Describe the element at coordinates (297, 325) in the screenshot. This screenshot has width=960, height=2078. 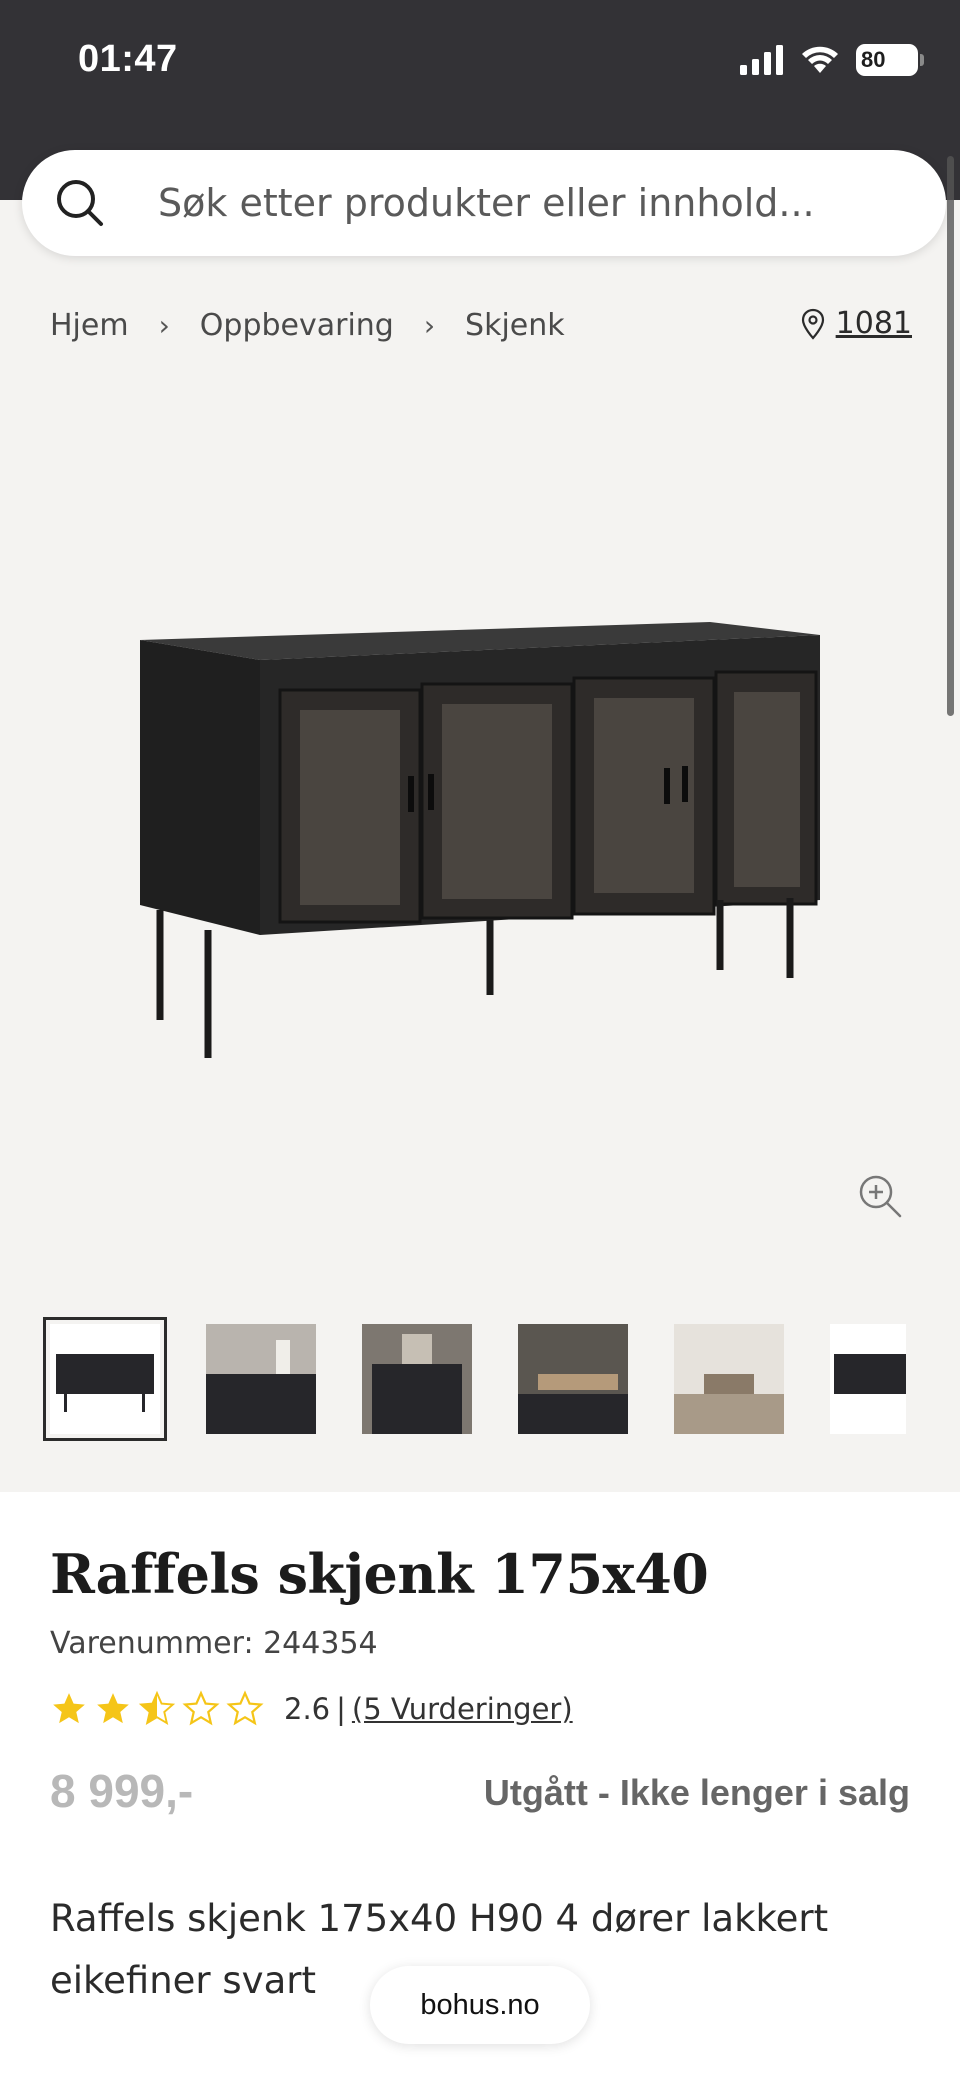
I see `breadcrumb-storage: Oppbevaring` at that location.